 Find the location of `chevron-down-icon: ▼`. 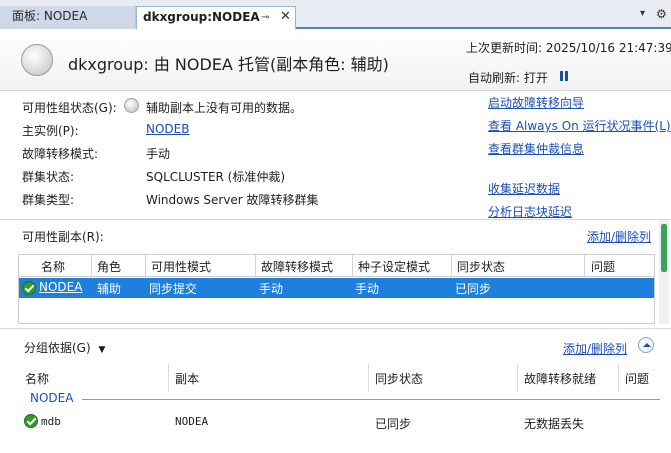

chevron-down-icon: ▼ is located at coordinates (102, 350).